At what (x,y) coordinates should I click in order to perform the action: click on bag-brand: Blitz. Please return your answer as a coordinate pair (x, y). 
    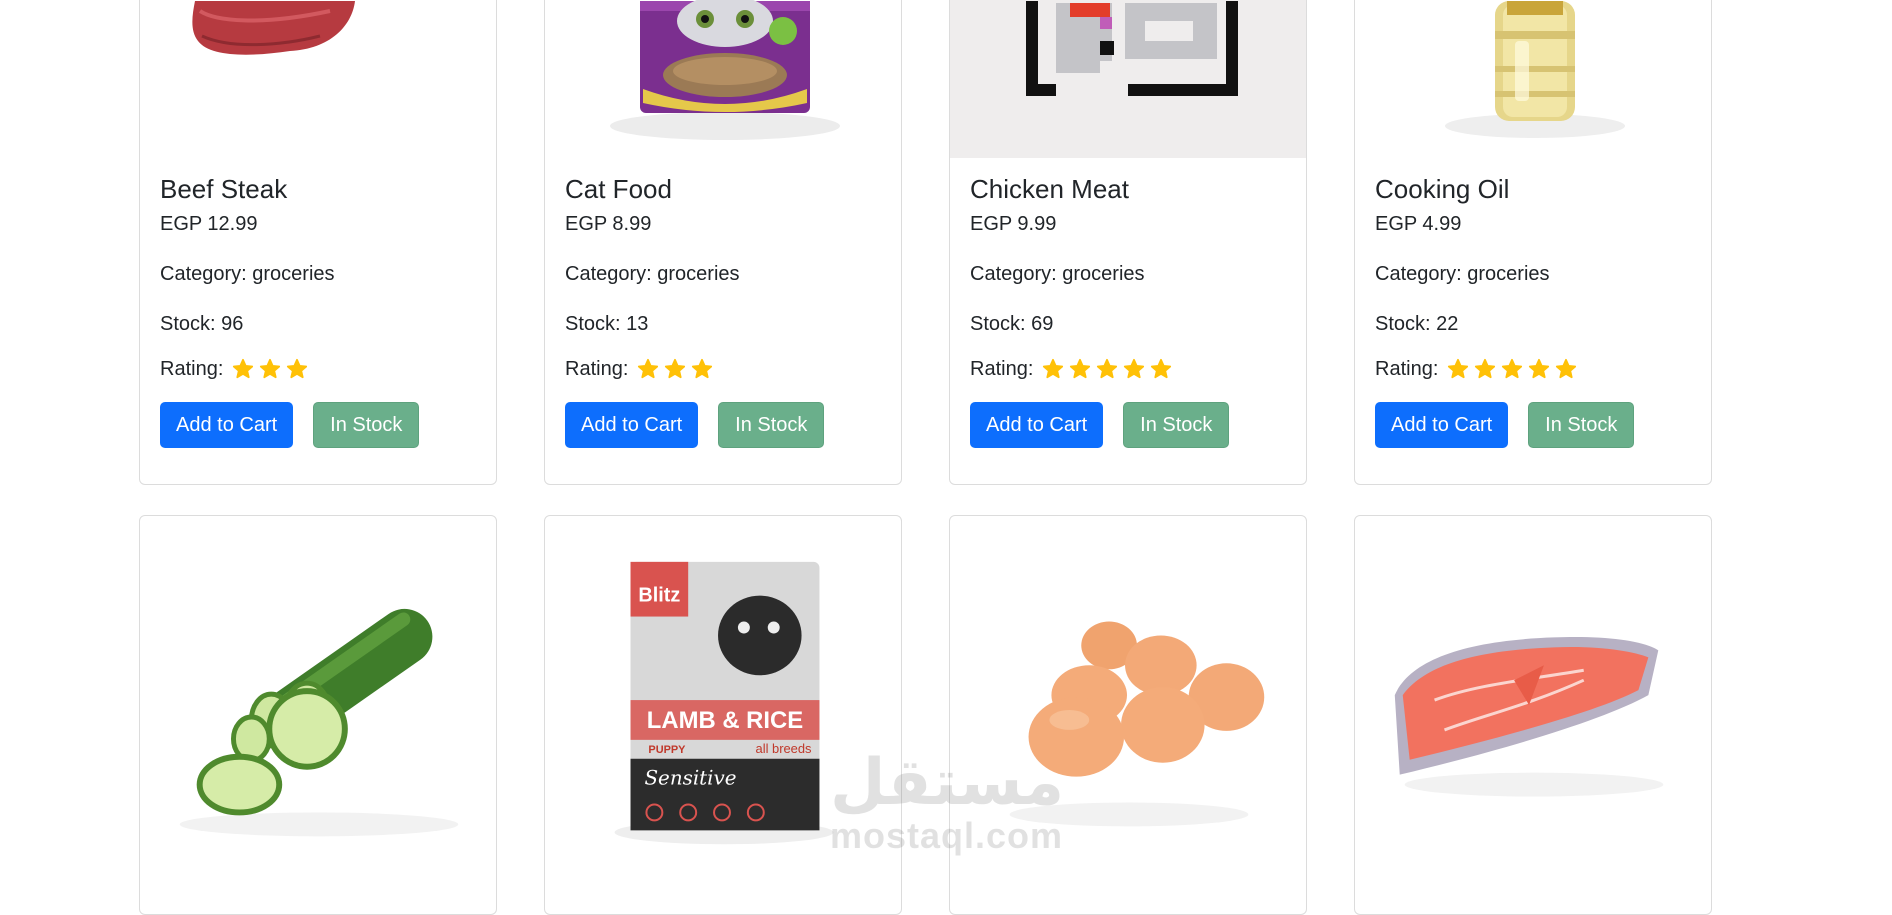
    Looking at the image, I should click on (659, 596).